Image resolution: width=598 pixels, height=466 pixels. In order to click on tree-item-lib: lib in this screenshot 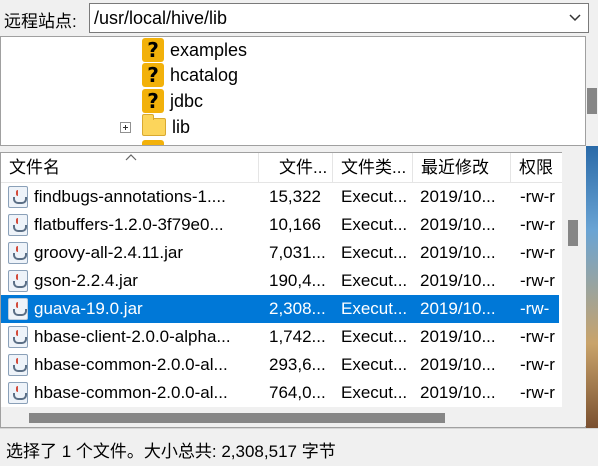, I will do `click(166, 127)`.